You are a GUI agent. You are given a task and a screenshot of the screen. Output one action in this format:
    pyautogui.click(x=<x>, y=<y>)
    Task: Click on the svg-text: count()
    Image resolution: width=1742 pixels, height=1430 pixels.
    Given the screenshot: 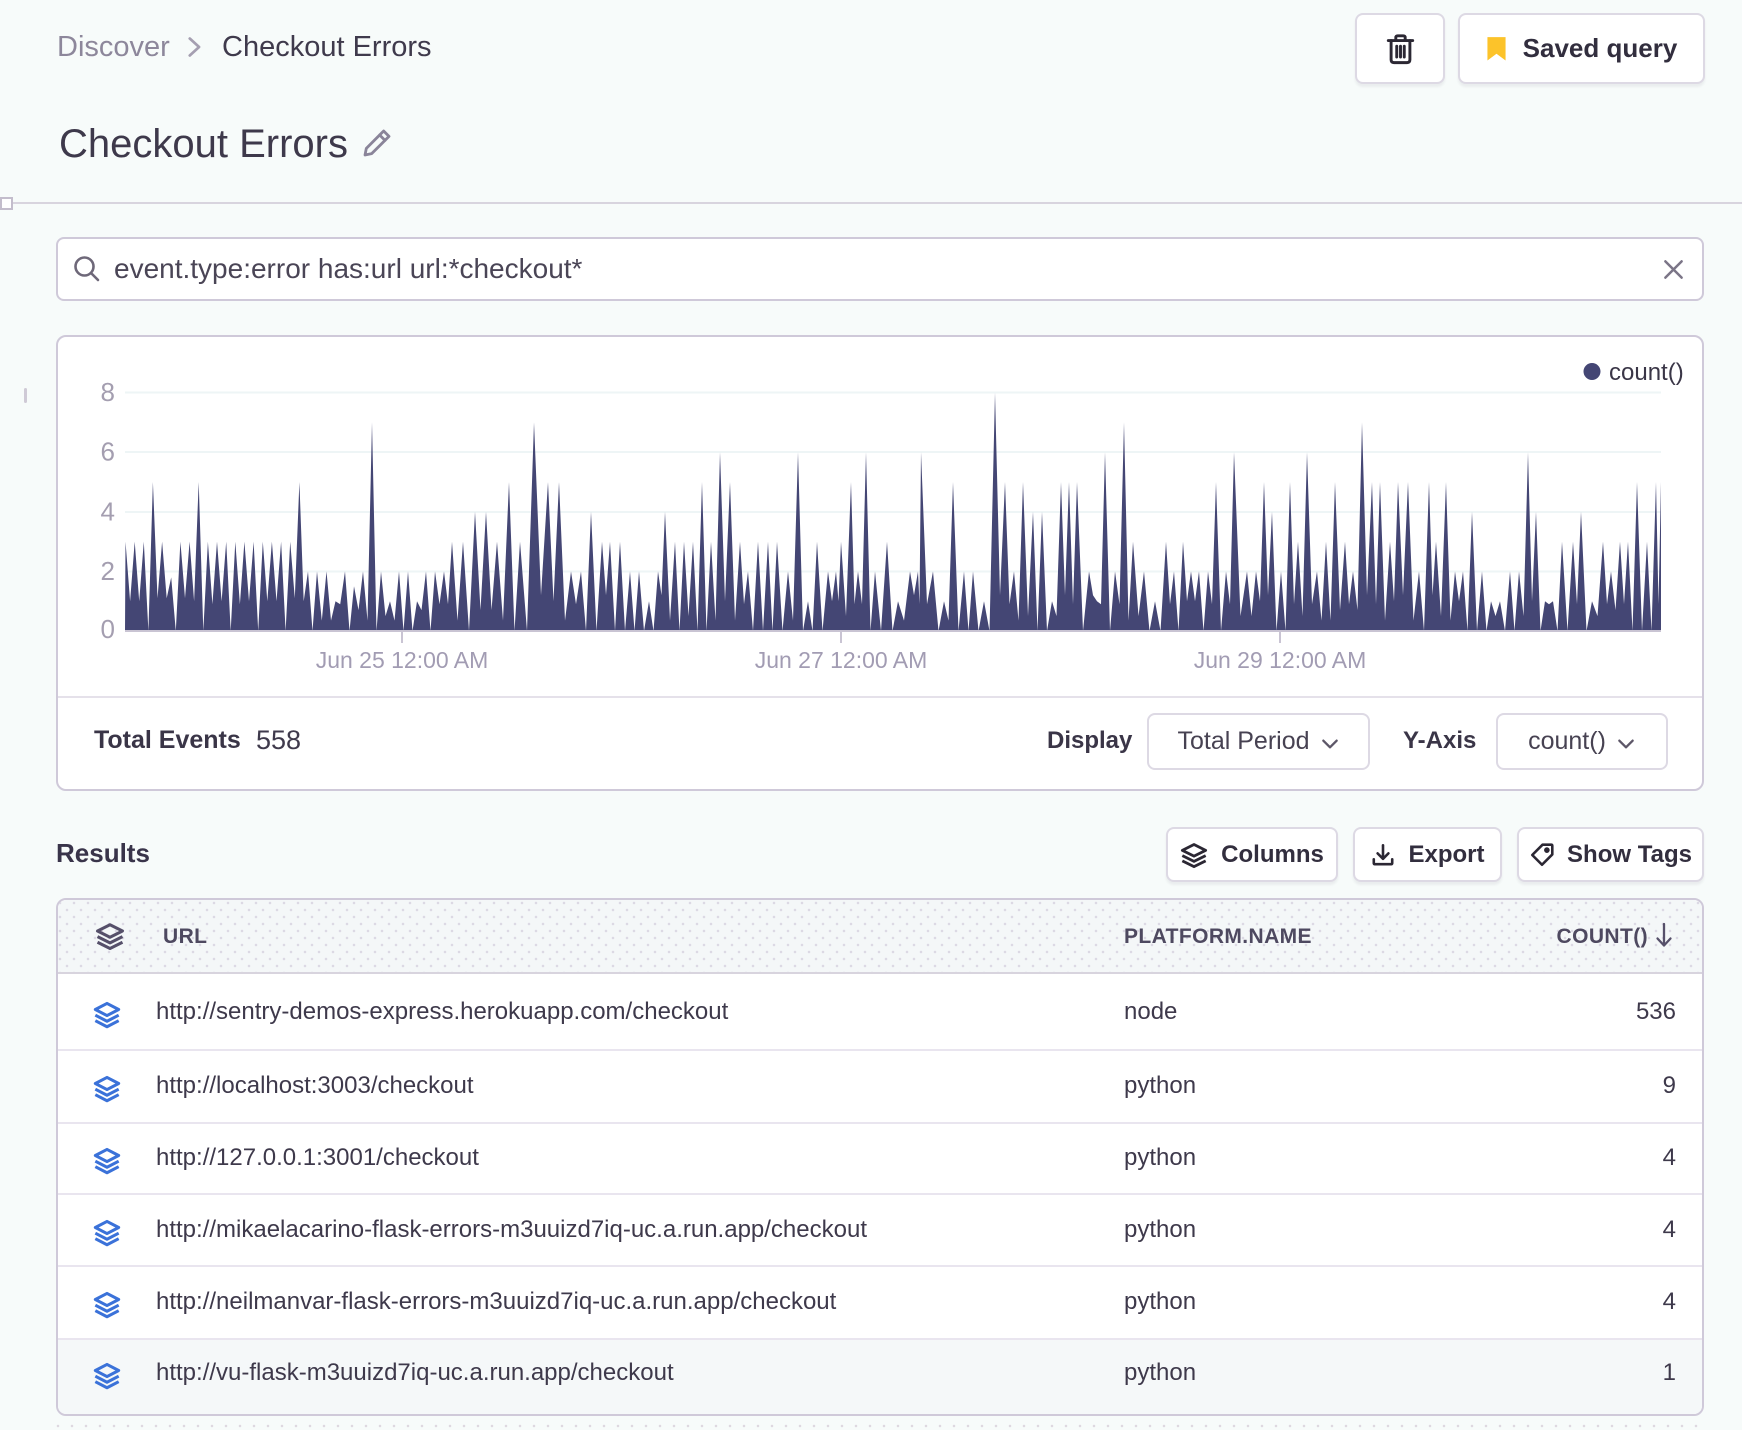 What is the action you would take?
    pyautogui.click(x=1646, y=372)
    